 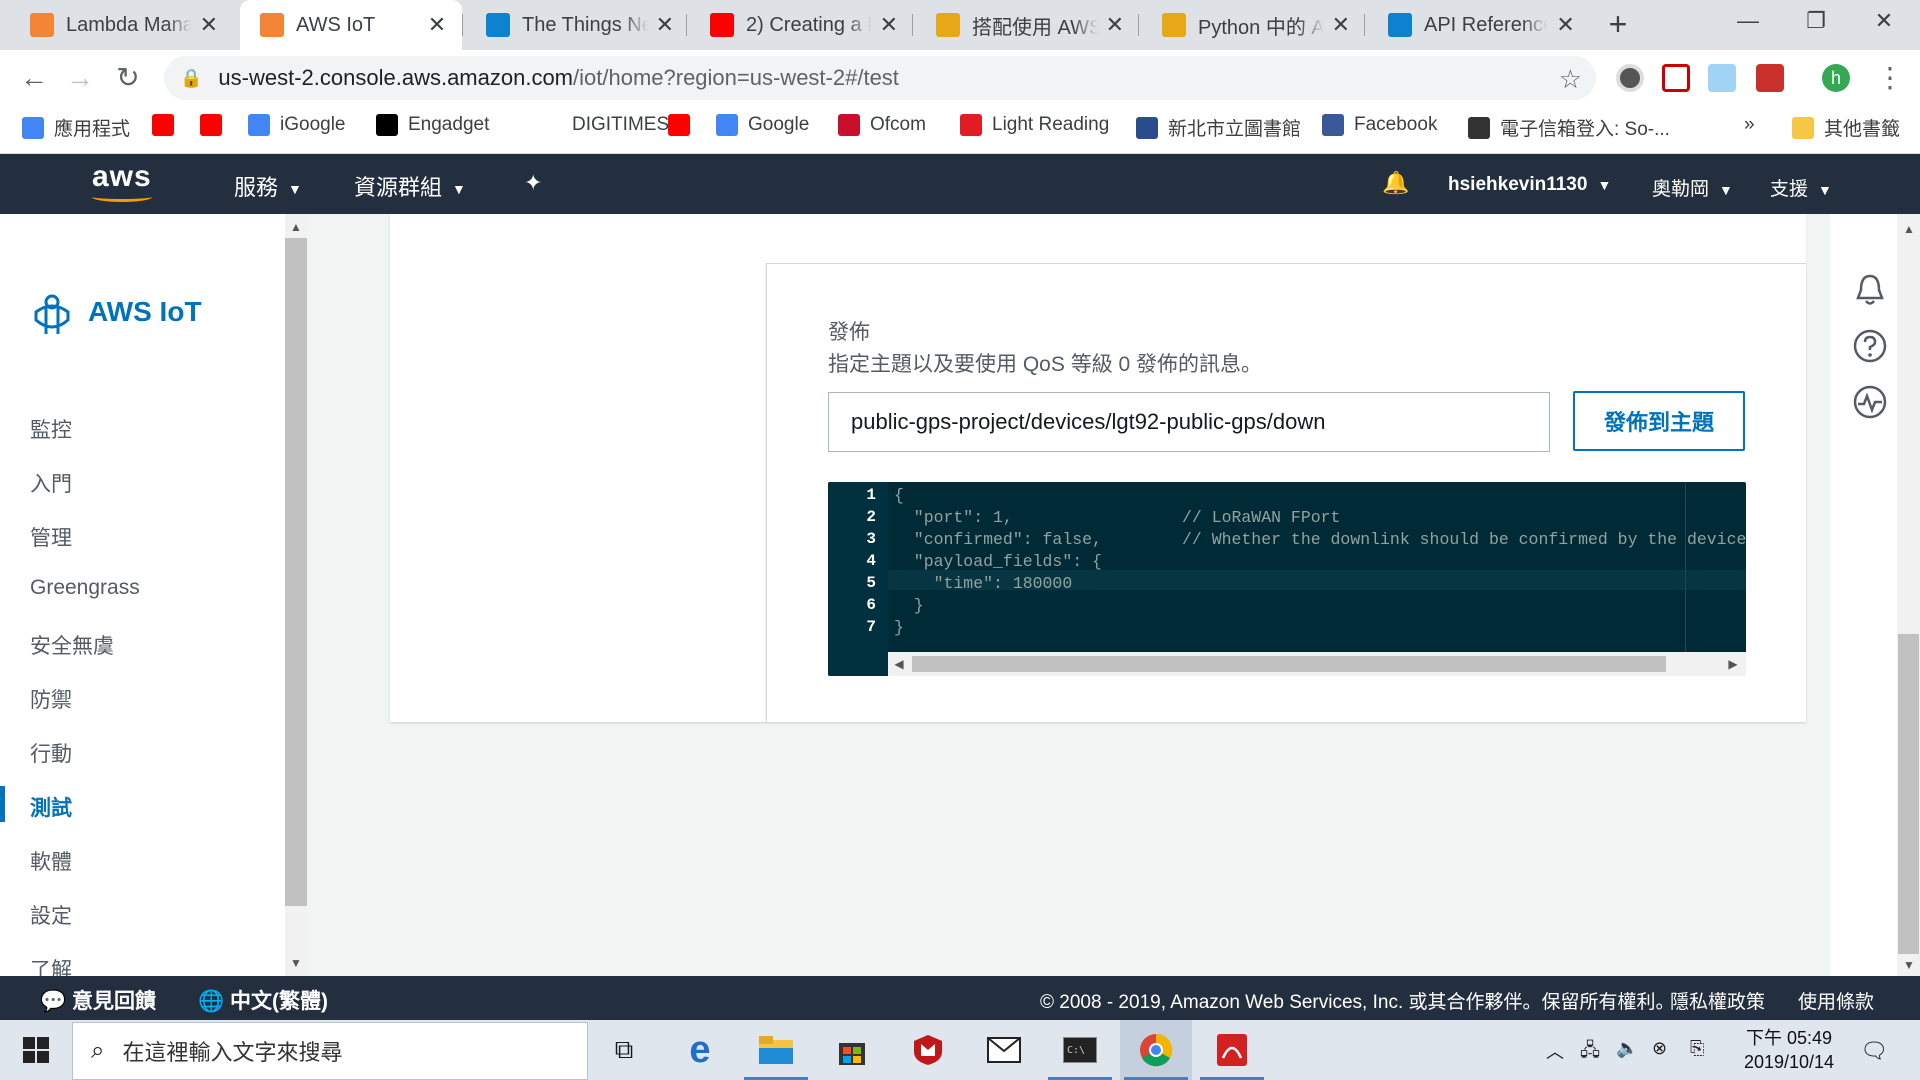 What do you see at coordinates (1836, 1000) in the screenshot?
I see `terms-link: 使用條款` at bounding box center [1836, 1000].